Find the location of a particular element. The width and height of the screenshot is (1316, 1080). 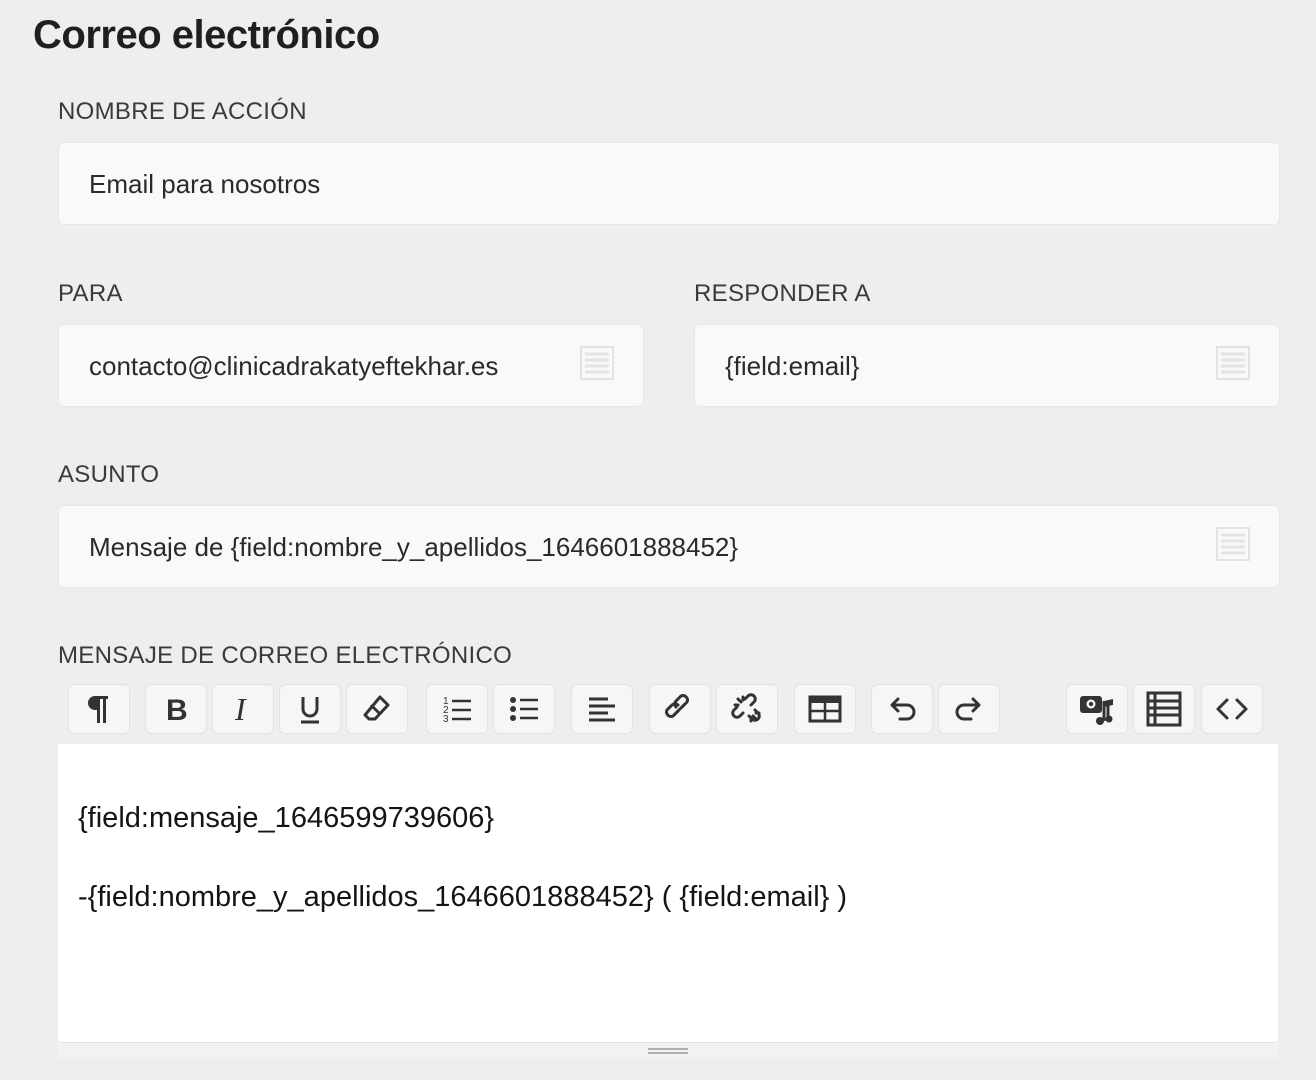

reply-to-value: {field:email} is located at coordinates (792, 366).